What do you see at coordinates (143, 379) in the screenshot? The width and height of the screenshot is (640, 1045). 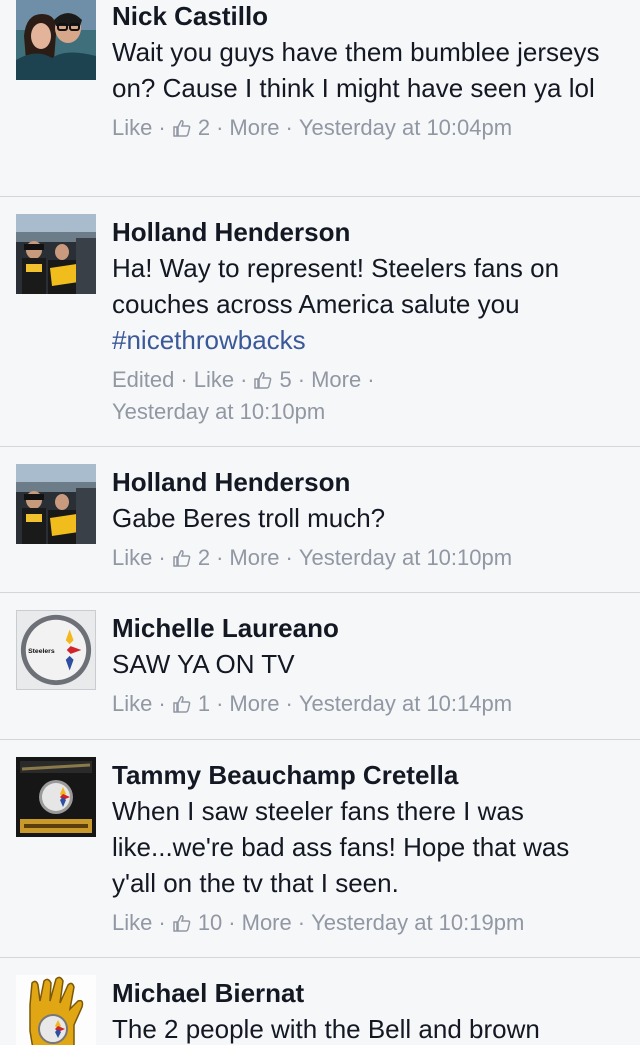 I see `edited-label: Edited` at bounding box center [143, 379].